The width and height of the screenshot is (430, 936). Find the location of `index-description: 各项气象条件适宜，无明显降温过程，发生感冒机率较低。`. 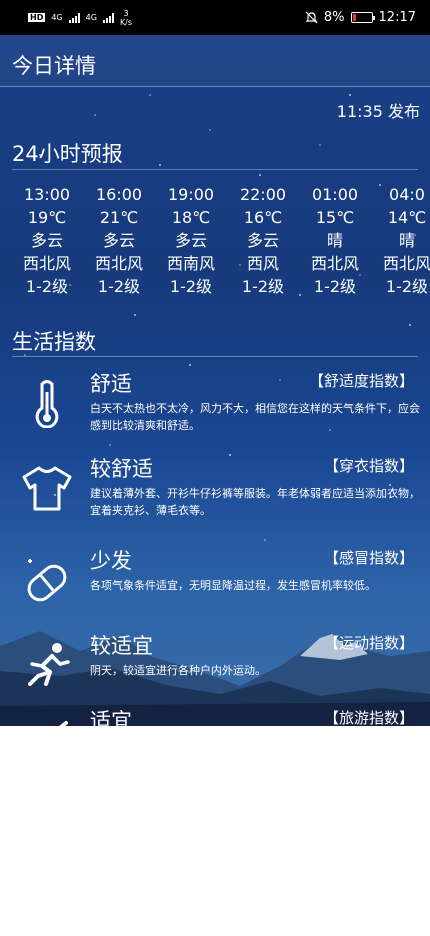

index-description: 各项气象条件适宜，无明显降温过程，发生感冒机率较低。 is located at coordinates (233, 585).